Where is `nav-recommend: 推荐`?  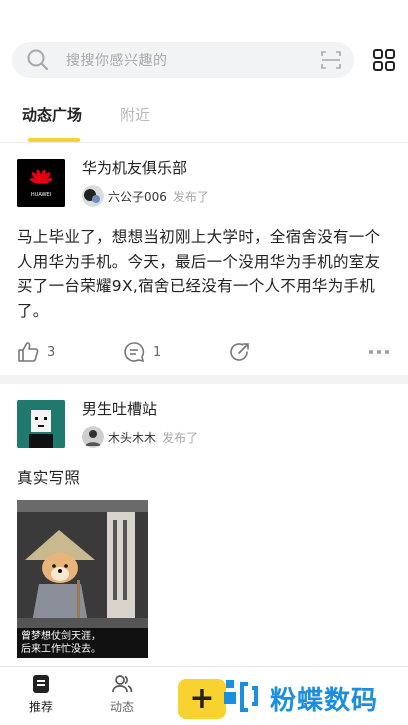
nav-recommend: 推荐 is located at coordinates (41, 694).